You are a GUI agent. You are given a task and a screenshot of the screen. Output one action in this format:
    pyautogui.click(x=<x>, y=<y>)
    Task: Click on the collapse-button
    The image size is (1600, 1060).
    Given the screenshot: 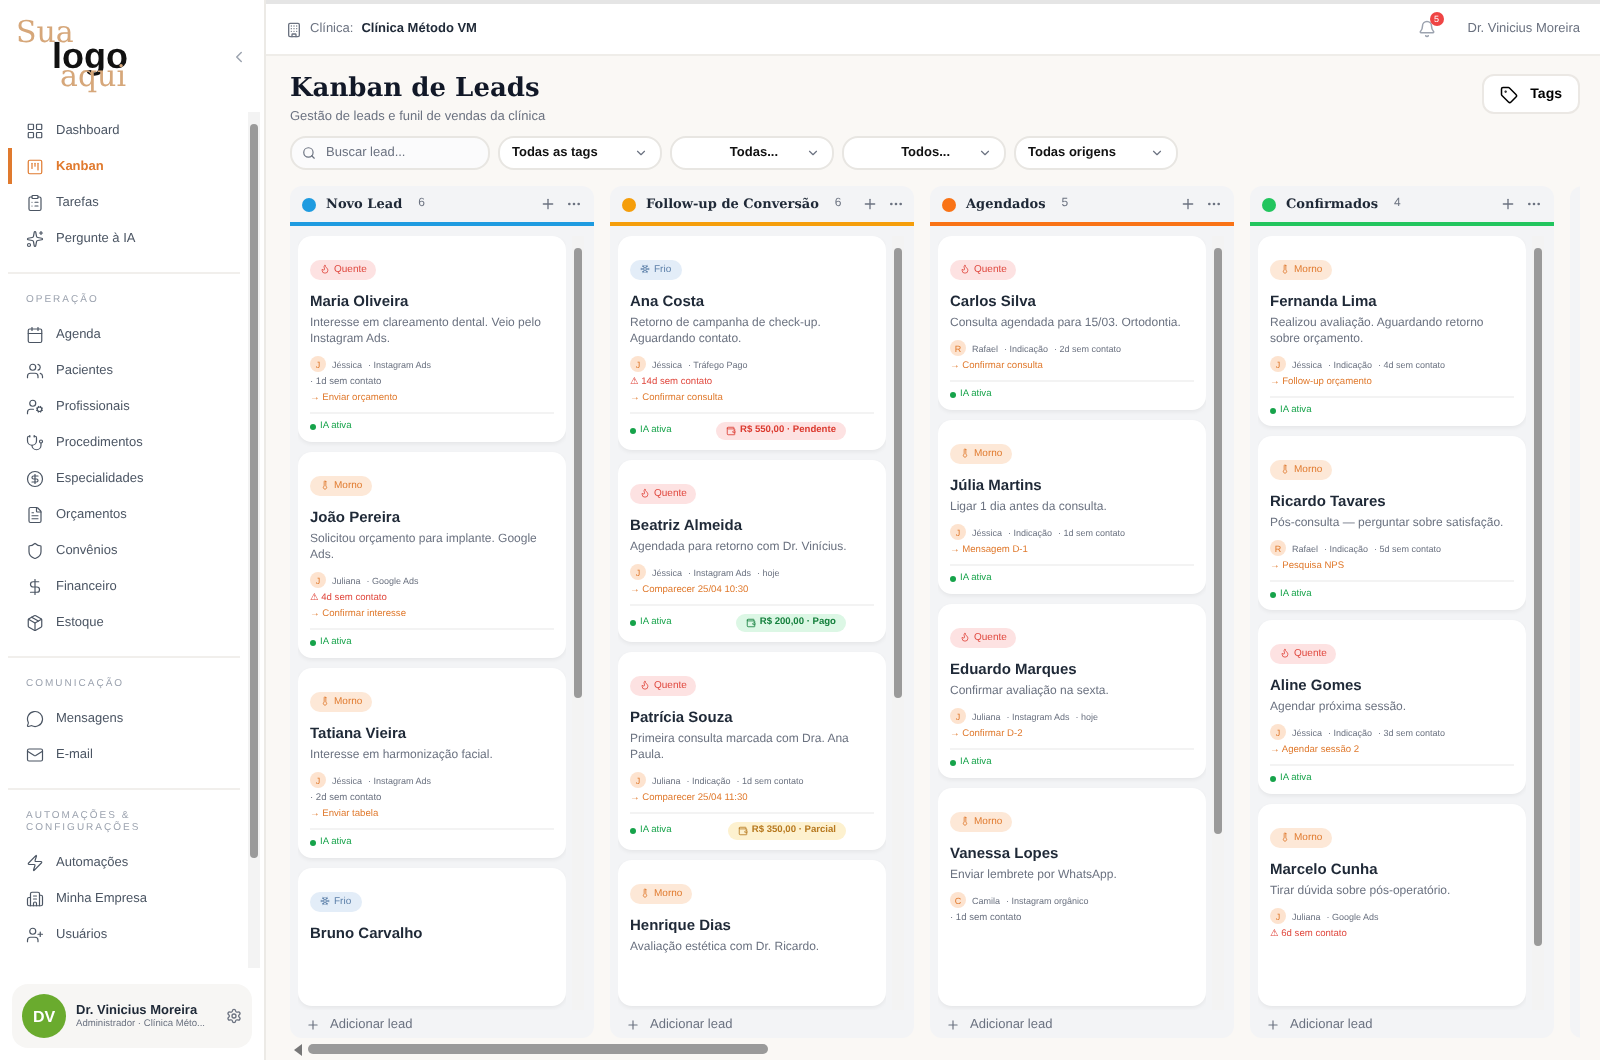 What is the action you would take?
    pyautogui.click(x=239, y=56)
    